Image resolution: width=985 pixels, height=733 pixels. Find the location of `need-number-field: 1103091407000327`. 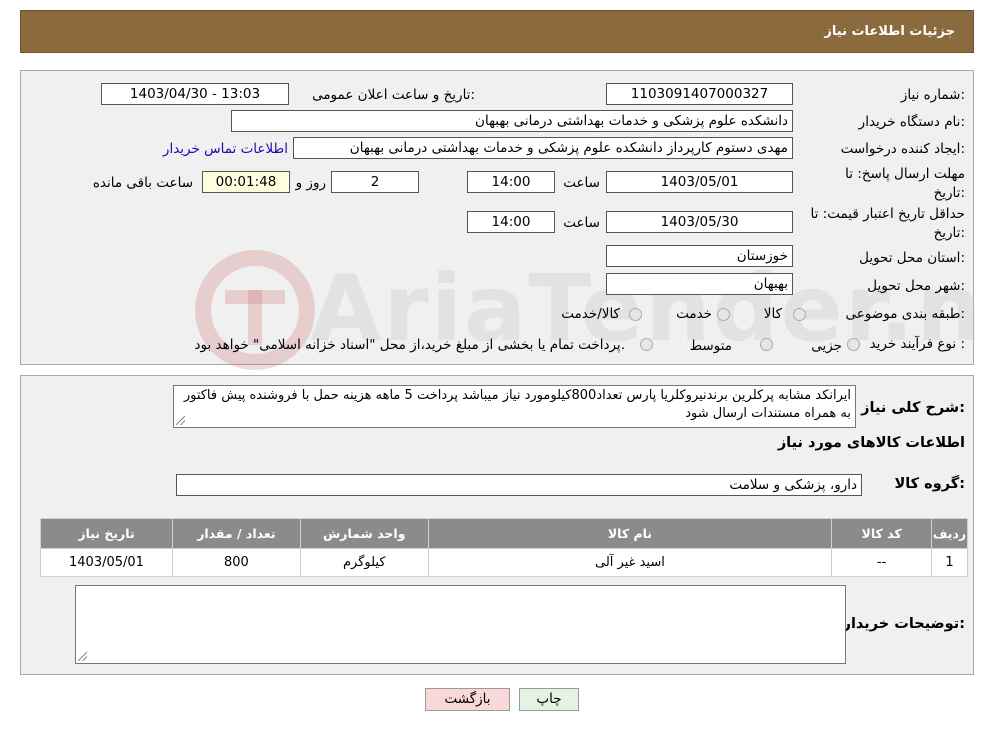

need-number-field: 1103091407000327 is located at coordinates (699, 94).